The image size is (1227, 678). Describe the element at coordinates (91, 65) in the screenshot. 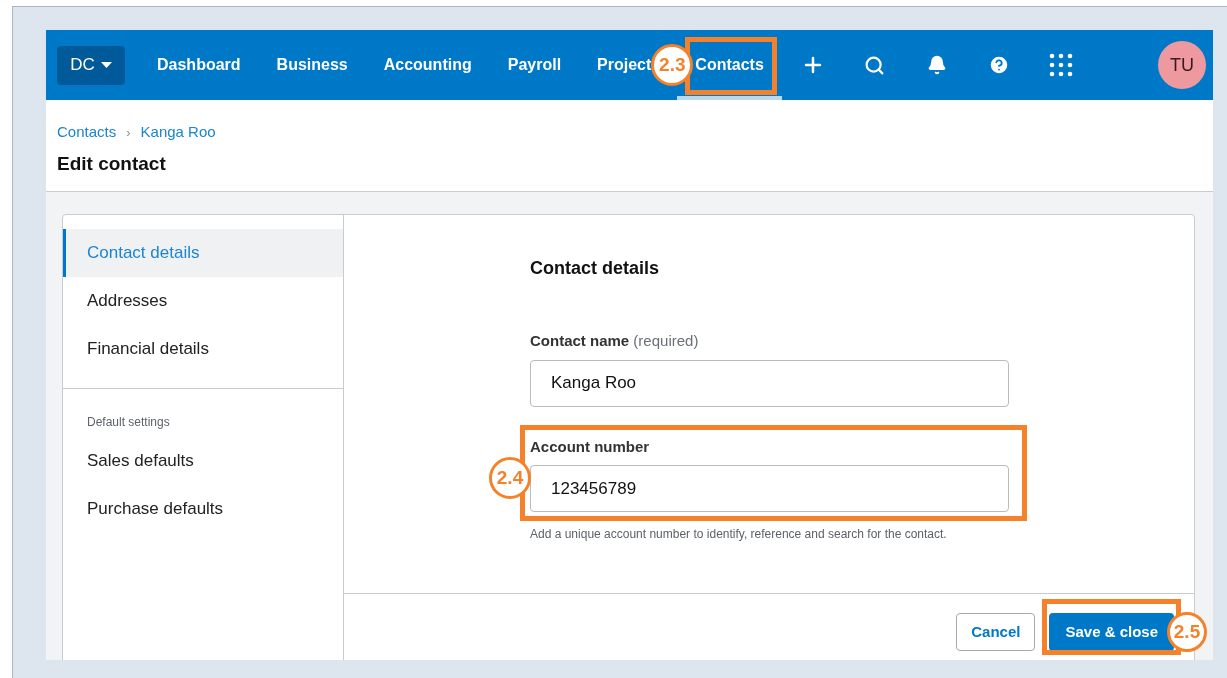

I see `organisation-menu: DC` at that location.